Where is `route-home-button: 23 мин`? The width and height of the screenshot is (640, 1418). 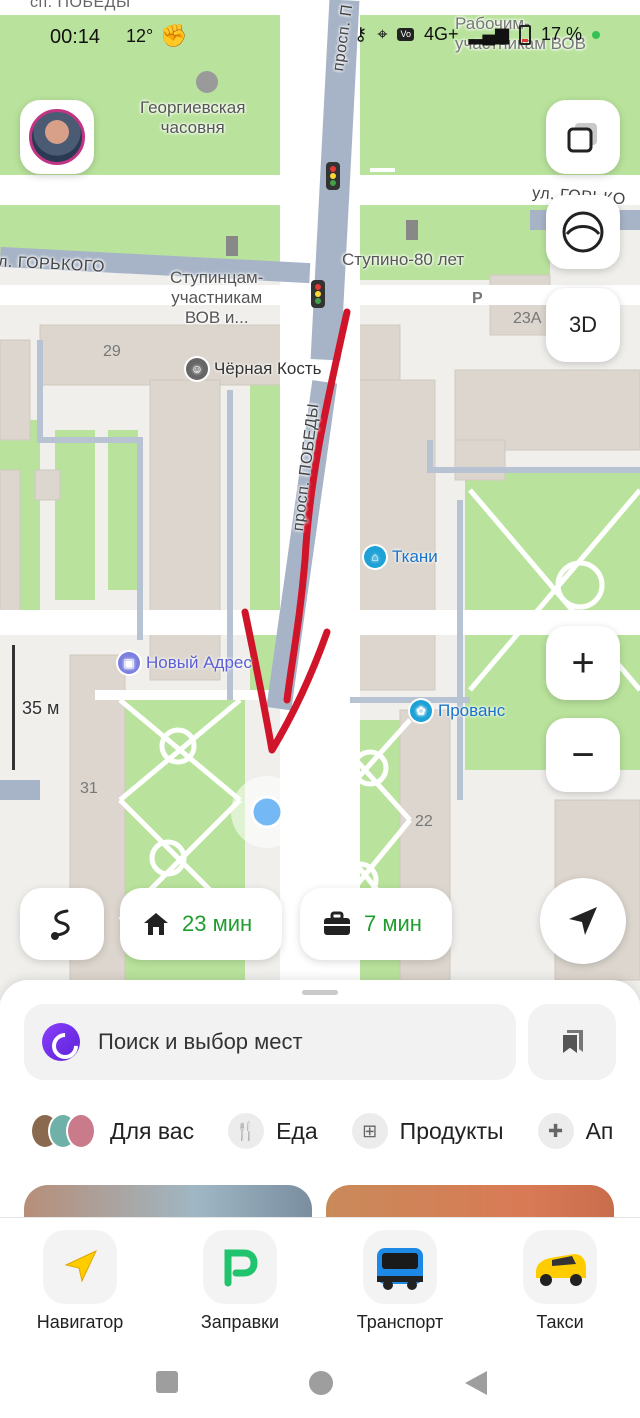 route-home-button: 23 мин is located at coordinates (201, 924).